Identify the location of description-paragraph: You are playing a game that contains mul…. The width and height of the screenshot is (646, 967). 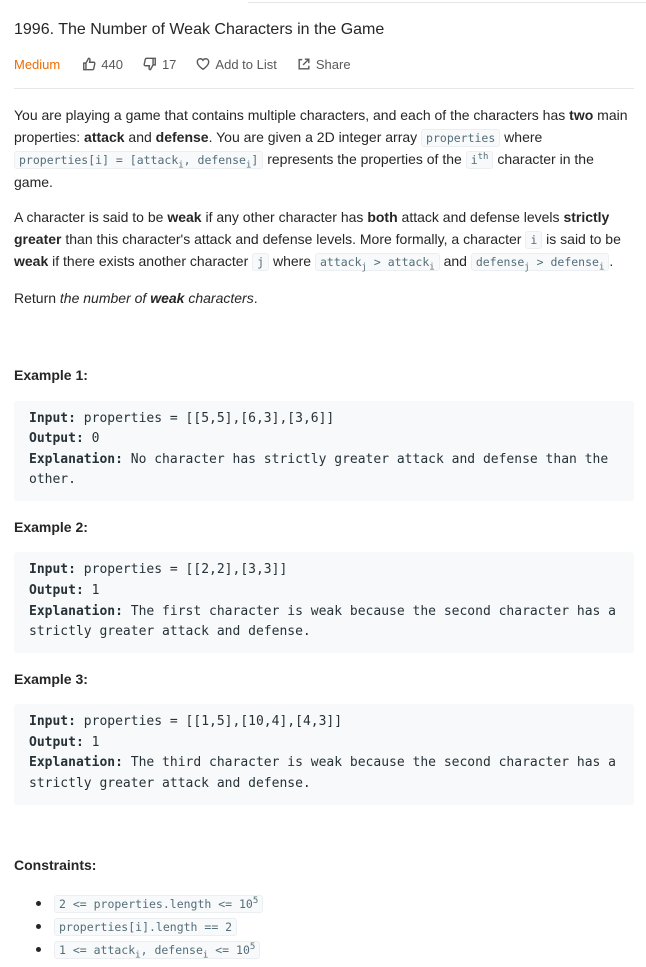
(321, 148).